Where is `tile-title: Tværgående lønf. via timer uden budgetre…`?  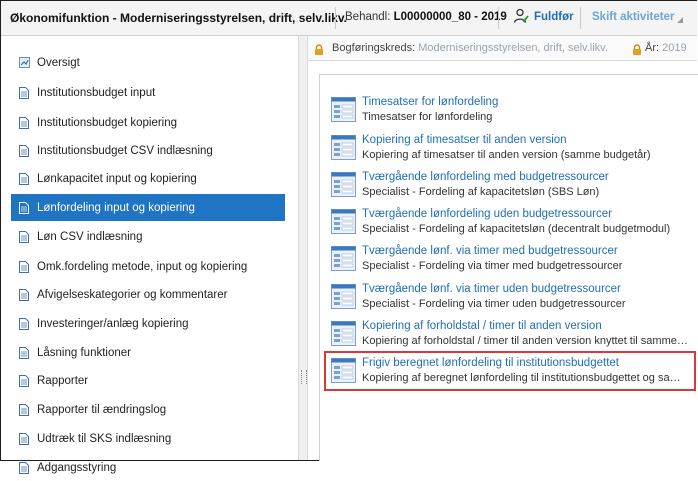
tile-title: Tværgående lønf. via timer uden budgetre… is located at coordinates (491, 289).